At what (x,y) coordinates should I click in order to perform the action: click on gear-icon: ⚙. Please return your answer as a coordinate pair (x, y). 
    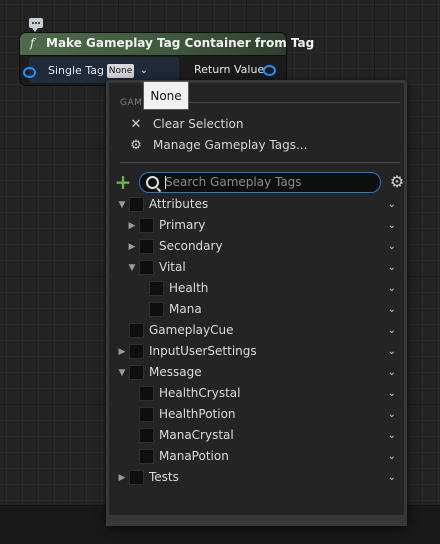
    Looking at the image, I should click on (136, 145).